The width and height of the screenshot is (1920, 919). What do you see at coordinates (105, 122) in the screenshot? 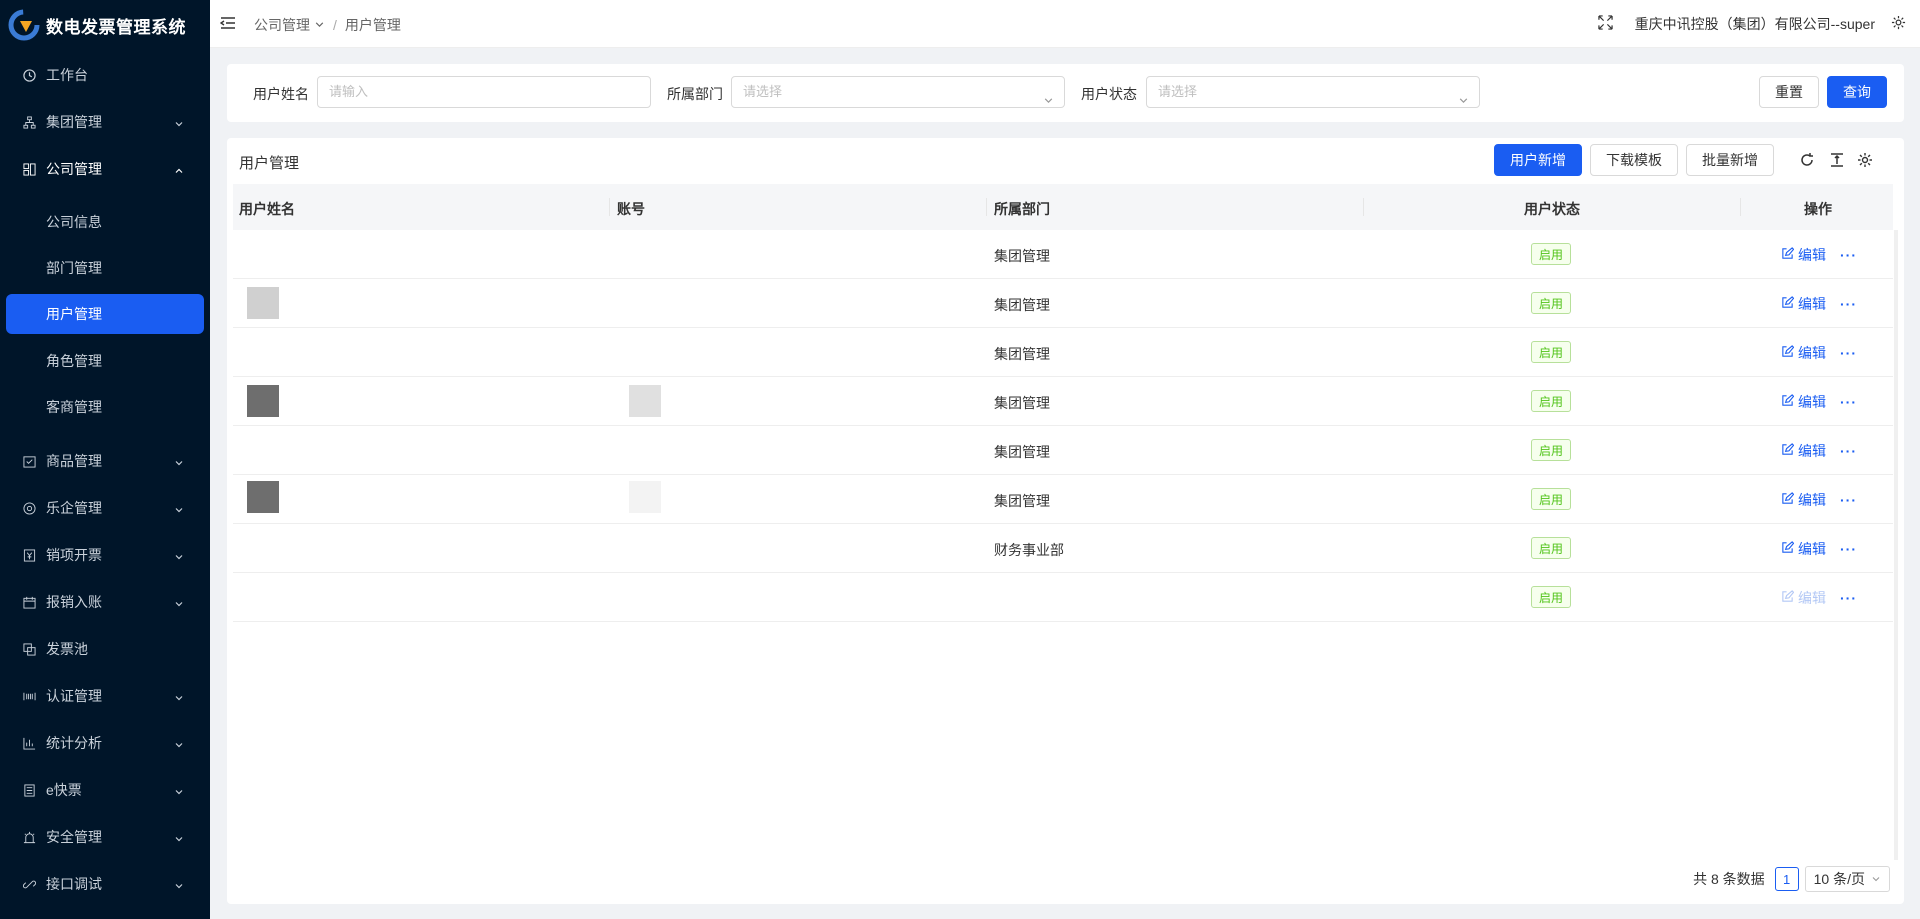
I see `menu-item-group: 集团管理` at bounding box center [105, 122].